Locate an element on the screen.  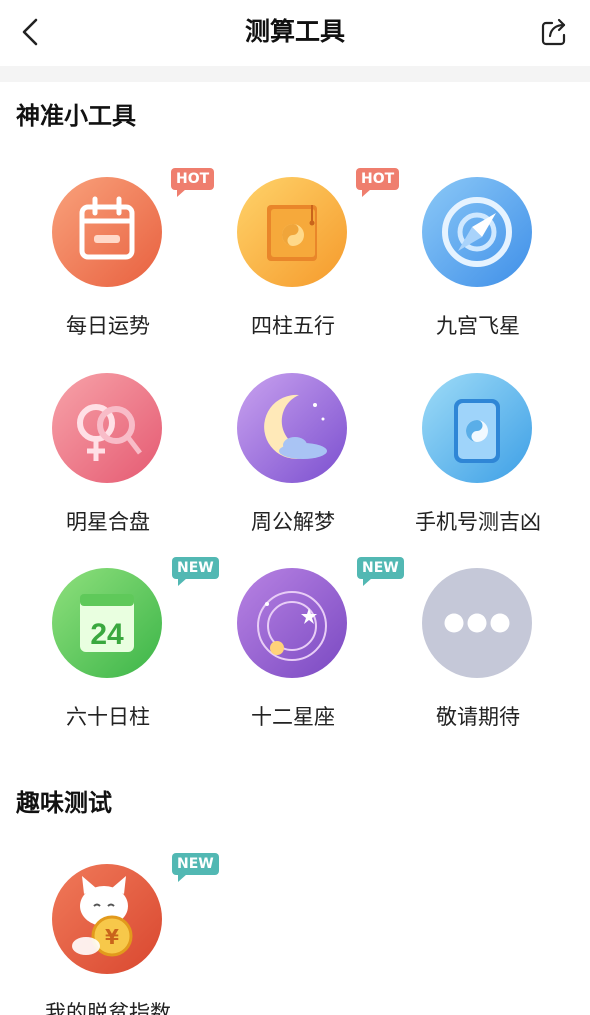
page-title: 测算工具 is located at coordinates (294, 31).